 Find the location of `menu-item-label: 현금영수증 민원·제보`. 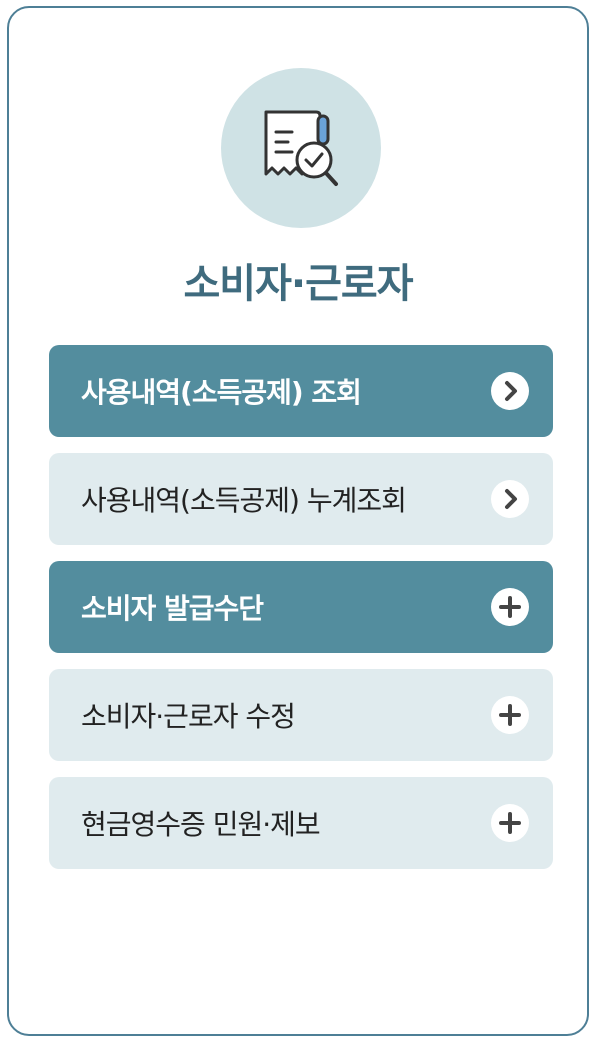

menu-item-label: 현금영수증 민원·제보 is located at coordinates (201, 824).